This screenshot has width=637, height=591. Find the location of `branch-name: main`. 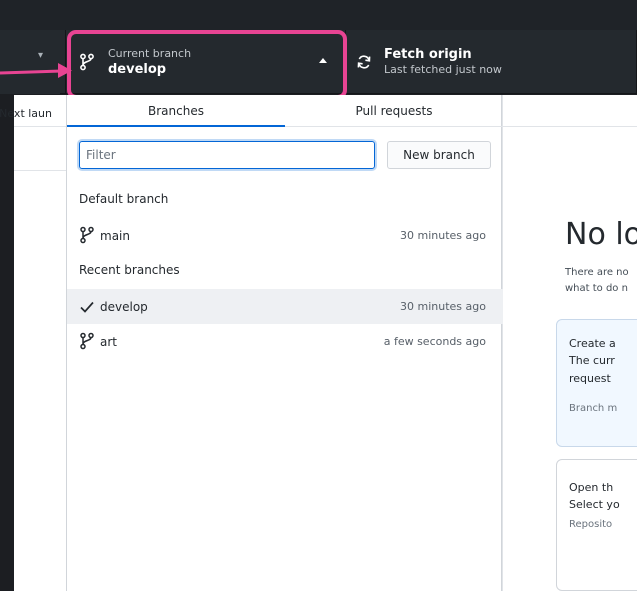

branch-name: main is located at coordinates (115, 235).